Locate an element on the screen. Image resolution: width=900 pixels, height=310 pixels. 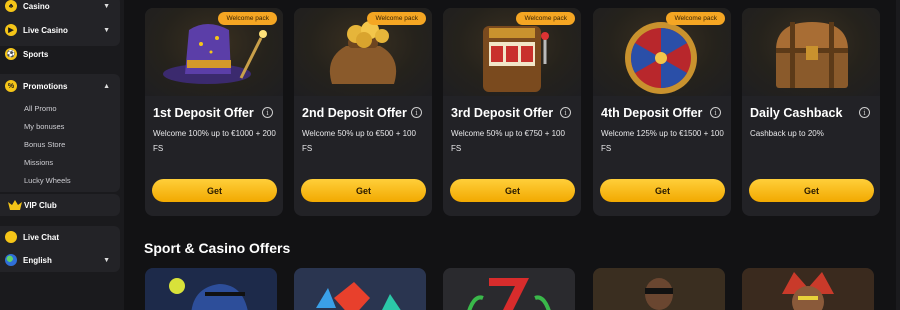
sidebar-item-live-chat: Live Chat is located at coordinates (60, 237).